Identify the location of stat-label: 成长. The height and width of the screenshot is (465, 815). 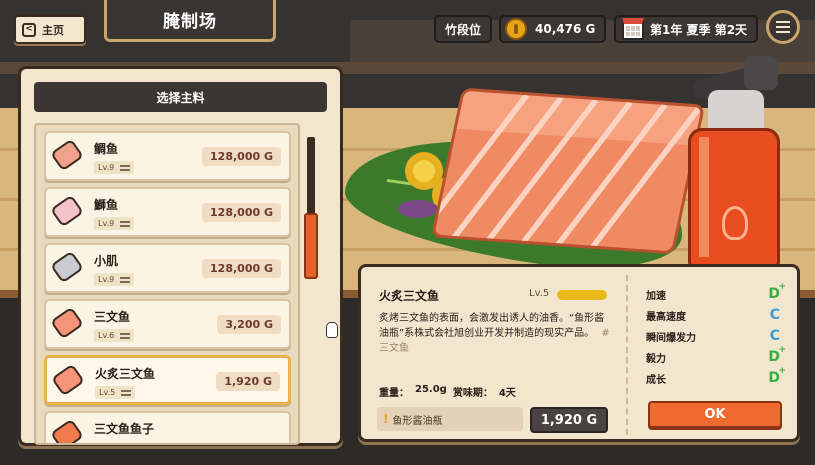
(656, 380).